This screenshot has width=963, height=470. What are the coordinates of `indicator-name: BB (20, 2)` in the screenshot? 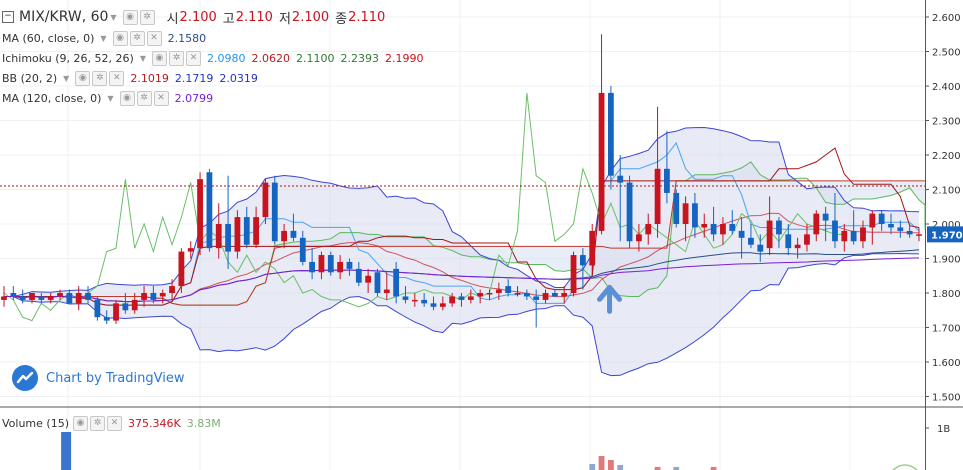 It's located at (29, 78).